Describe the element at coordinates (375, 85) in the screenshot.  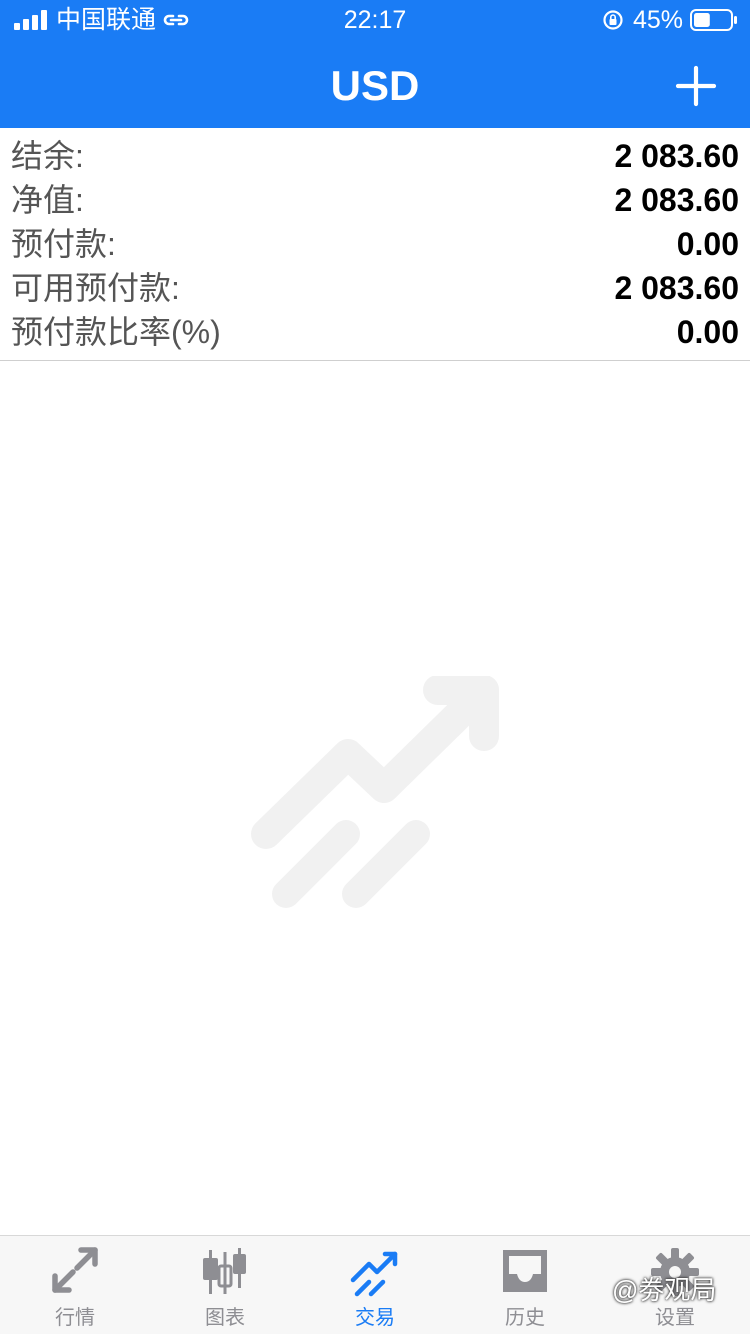
I see `page-title: USD` at that location.